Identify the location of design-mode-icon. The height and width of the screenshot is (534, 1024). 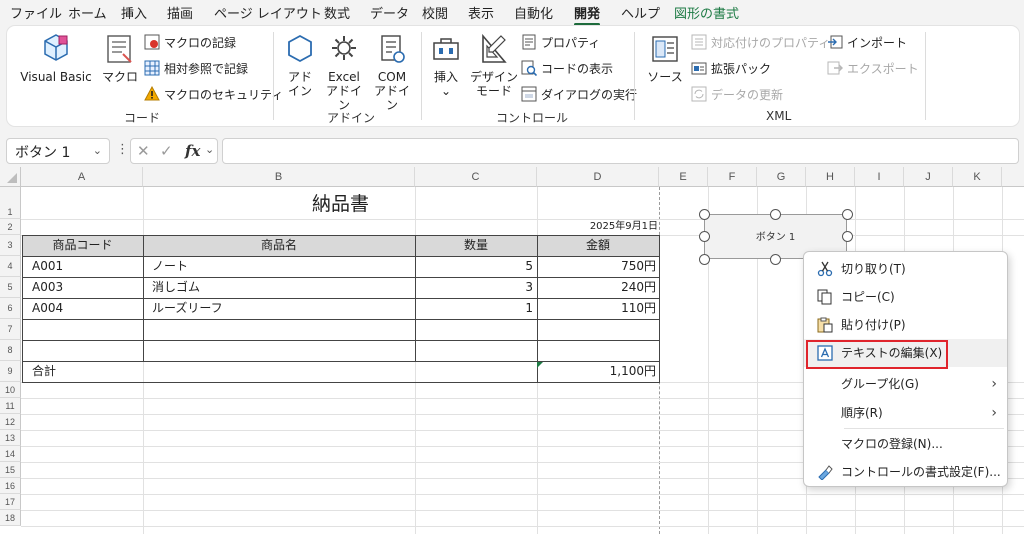
(494, 48).